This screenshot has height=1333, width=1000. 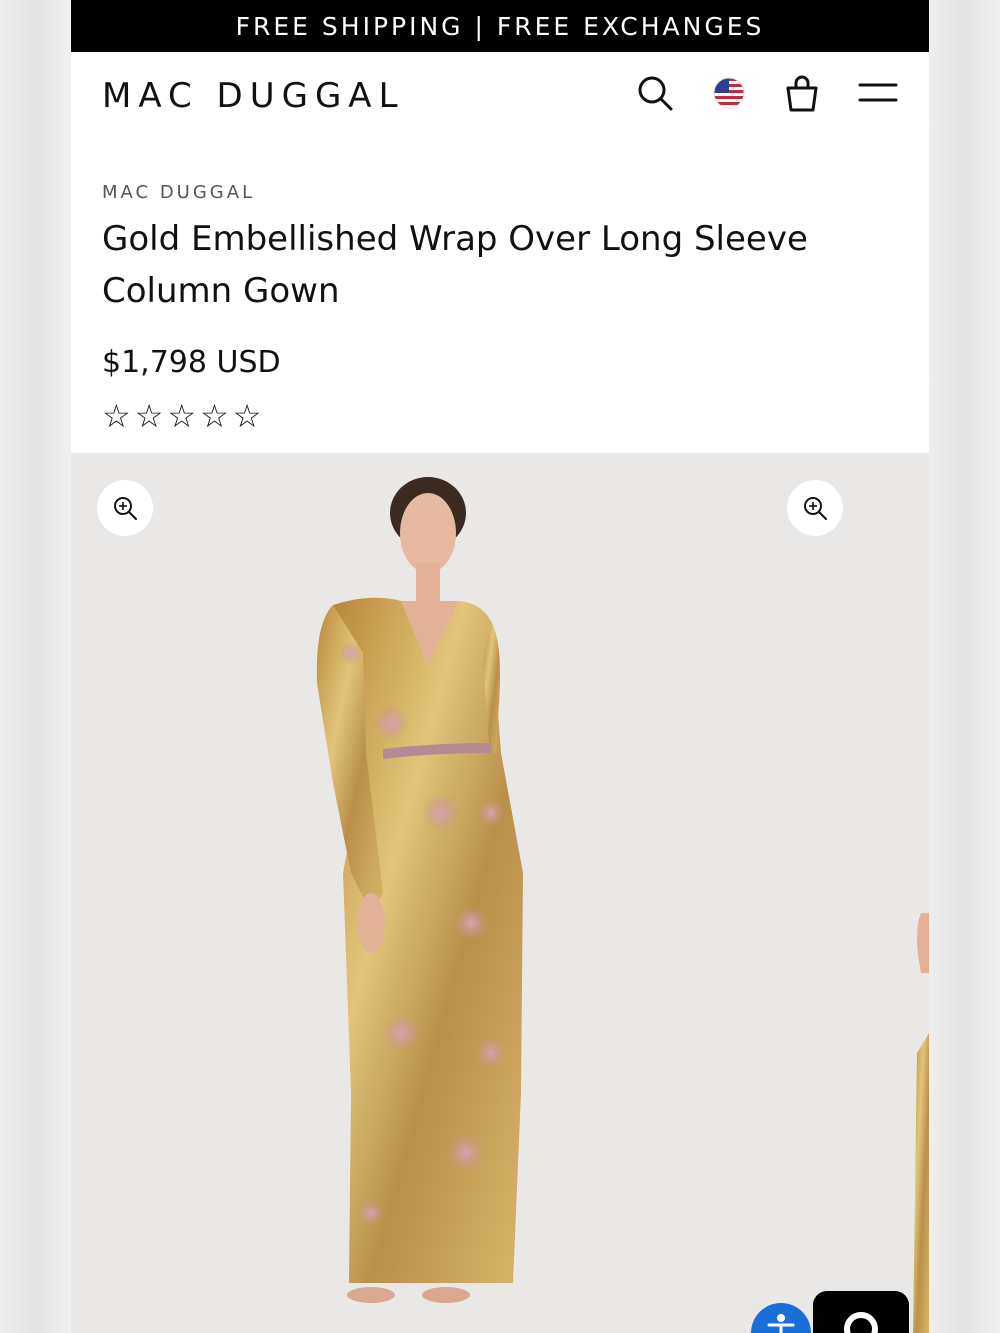 I want to click on announcement-bar: FREE SHIPPING | FREE EXCHANGES, so click(x=500, y=26).